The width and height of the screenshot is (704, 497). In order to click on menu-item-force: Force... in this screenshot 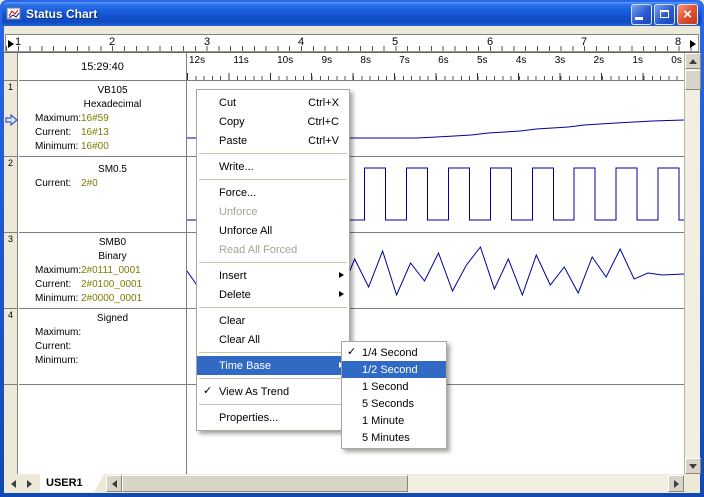, I will do `click(273, 192)`.